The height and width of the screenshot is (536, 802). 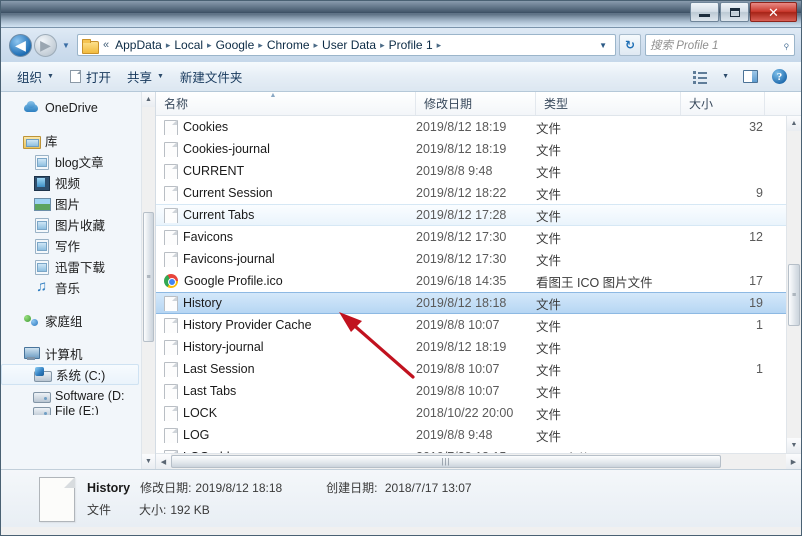 I want to click on command-toolbar: 组织 ▼ 打开 共享 ▼ 新建文件夹 ▼ ?, so click(x=401, y=77).